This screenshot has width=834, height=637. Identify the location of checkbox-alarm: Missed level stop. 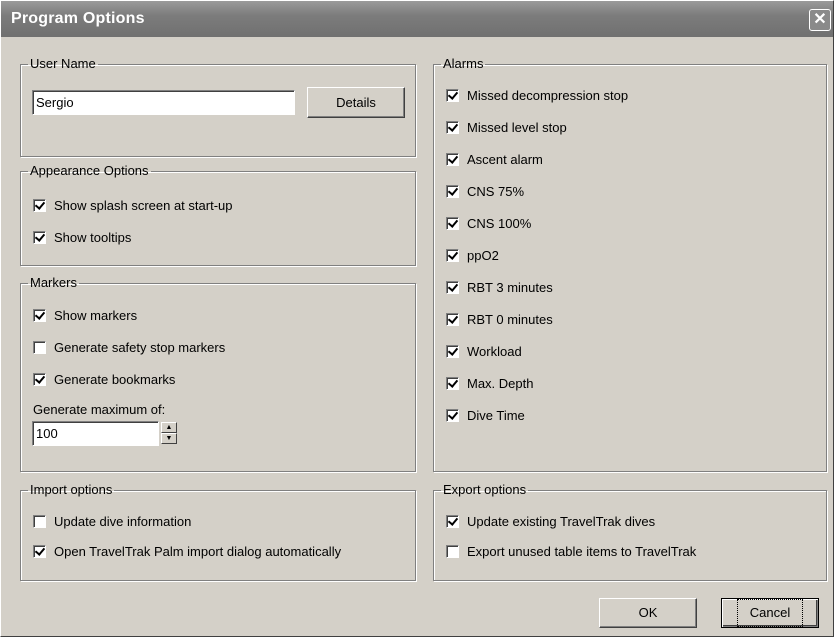
(506, 127).